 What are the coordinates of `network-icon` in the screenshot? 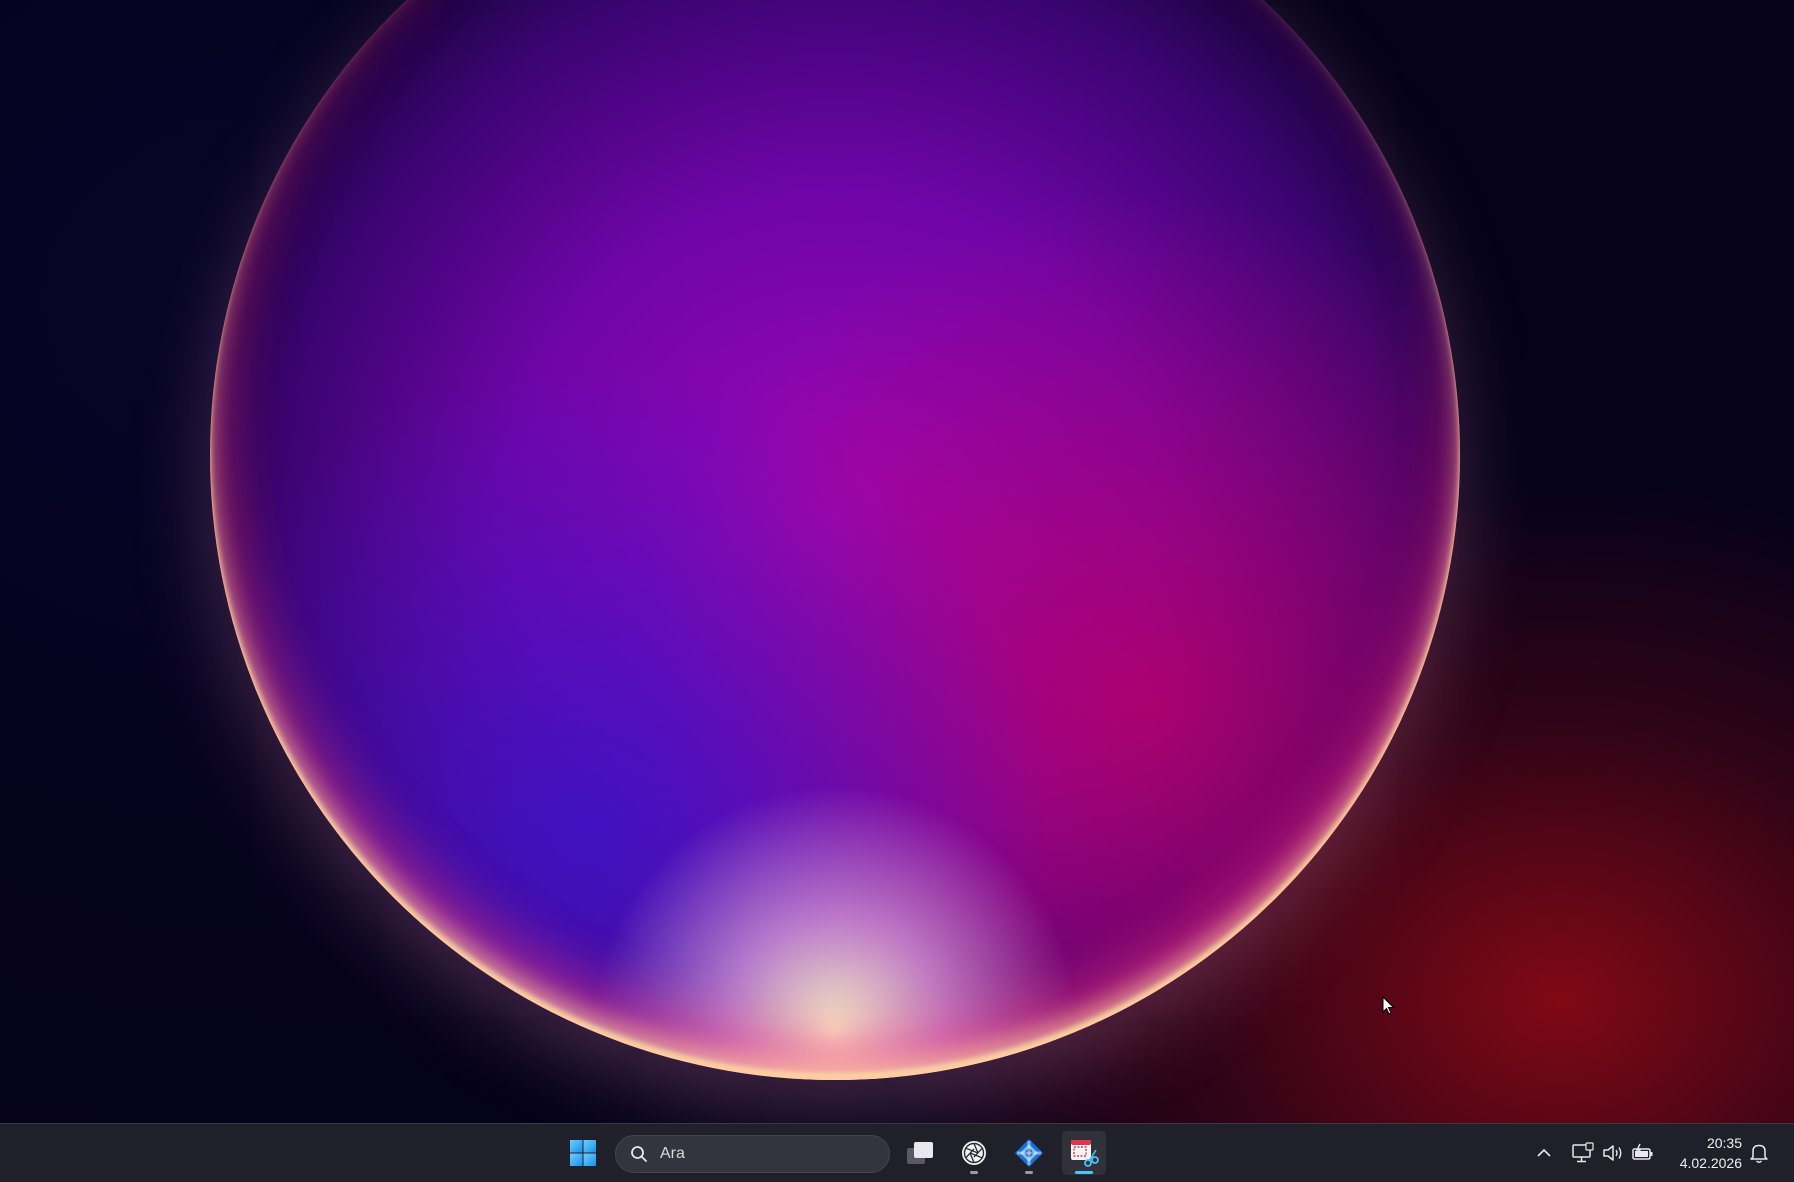 It's located at (1583, 1152).